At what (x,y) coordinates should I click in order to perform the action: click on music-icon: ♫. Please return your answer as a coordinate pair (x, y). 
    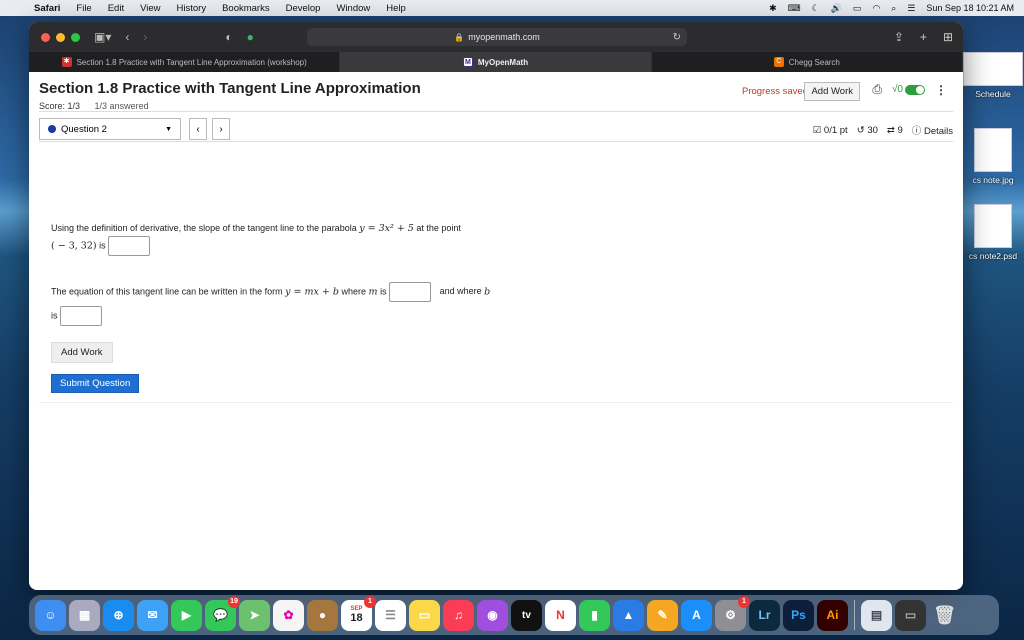
    Looking at the image, I should click on (458, 615).